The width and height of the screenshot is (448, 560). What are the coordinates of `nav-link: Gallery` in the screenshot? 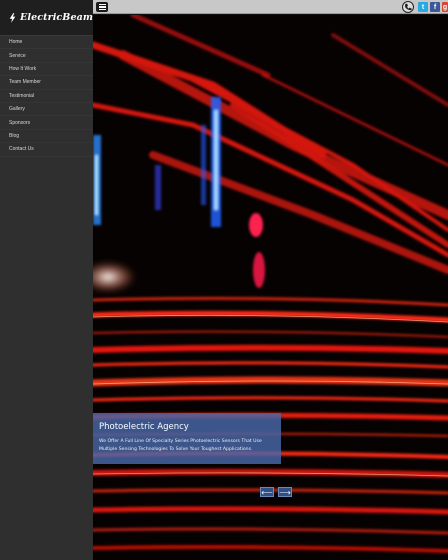 It's located at (17, 109).